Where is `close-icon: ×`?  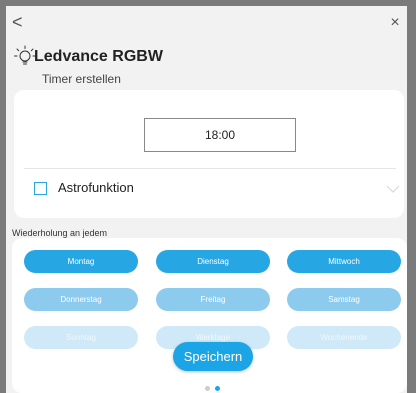
close-icon: × is located at coordinates (395, 22).